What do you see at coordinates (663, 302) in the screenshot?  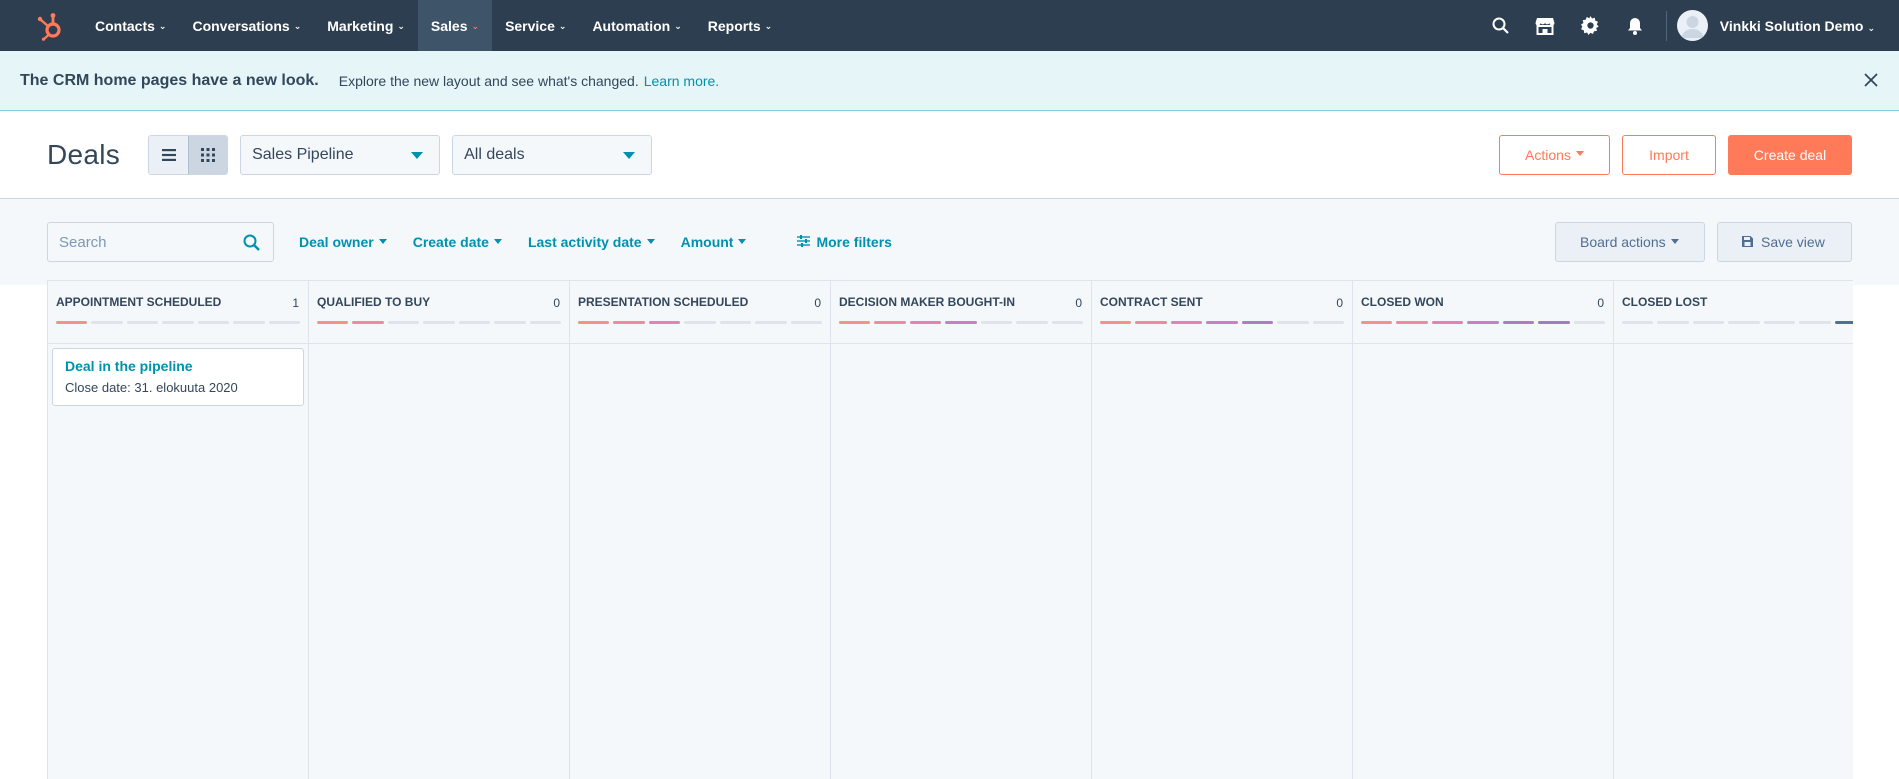 I see `stage-name: PRESENTATION SCHEDULED` at bounding box center [663, 302].